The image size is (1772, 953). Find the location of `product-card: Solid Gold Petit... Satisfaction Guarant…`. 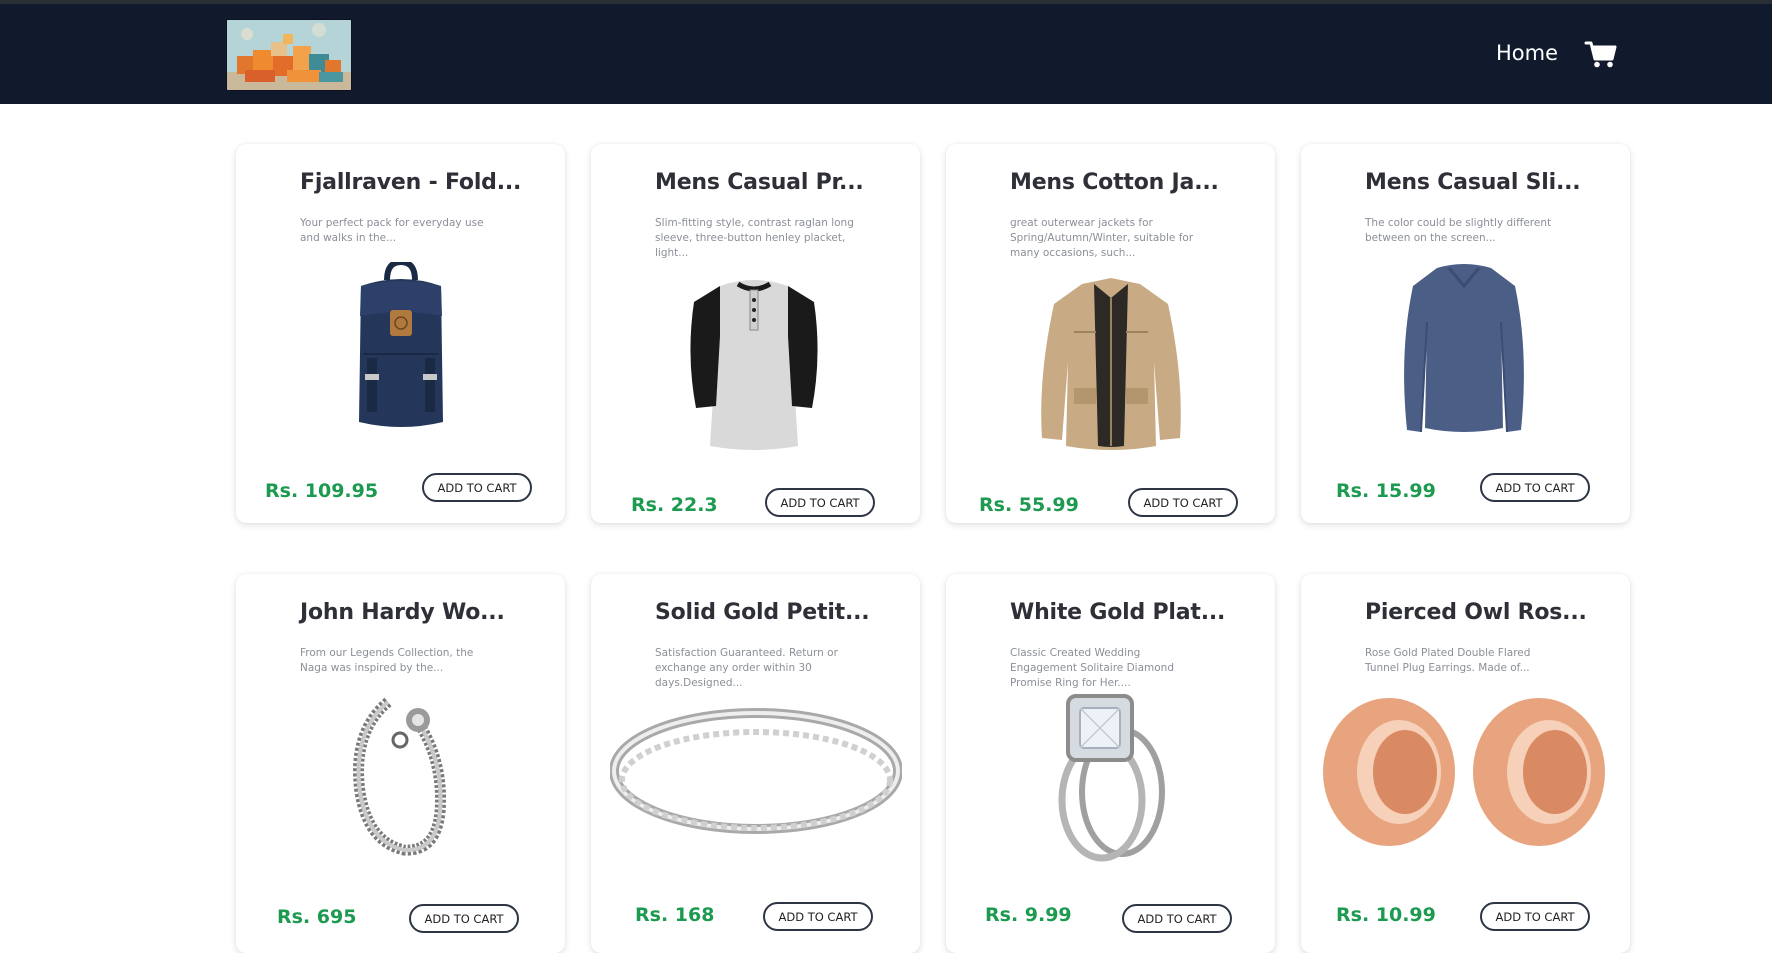

product-card: Solid Gold Petit... Satisfaction Guarant… is located at coordinates (755, 763).